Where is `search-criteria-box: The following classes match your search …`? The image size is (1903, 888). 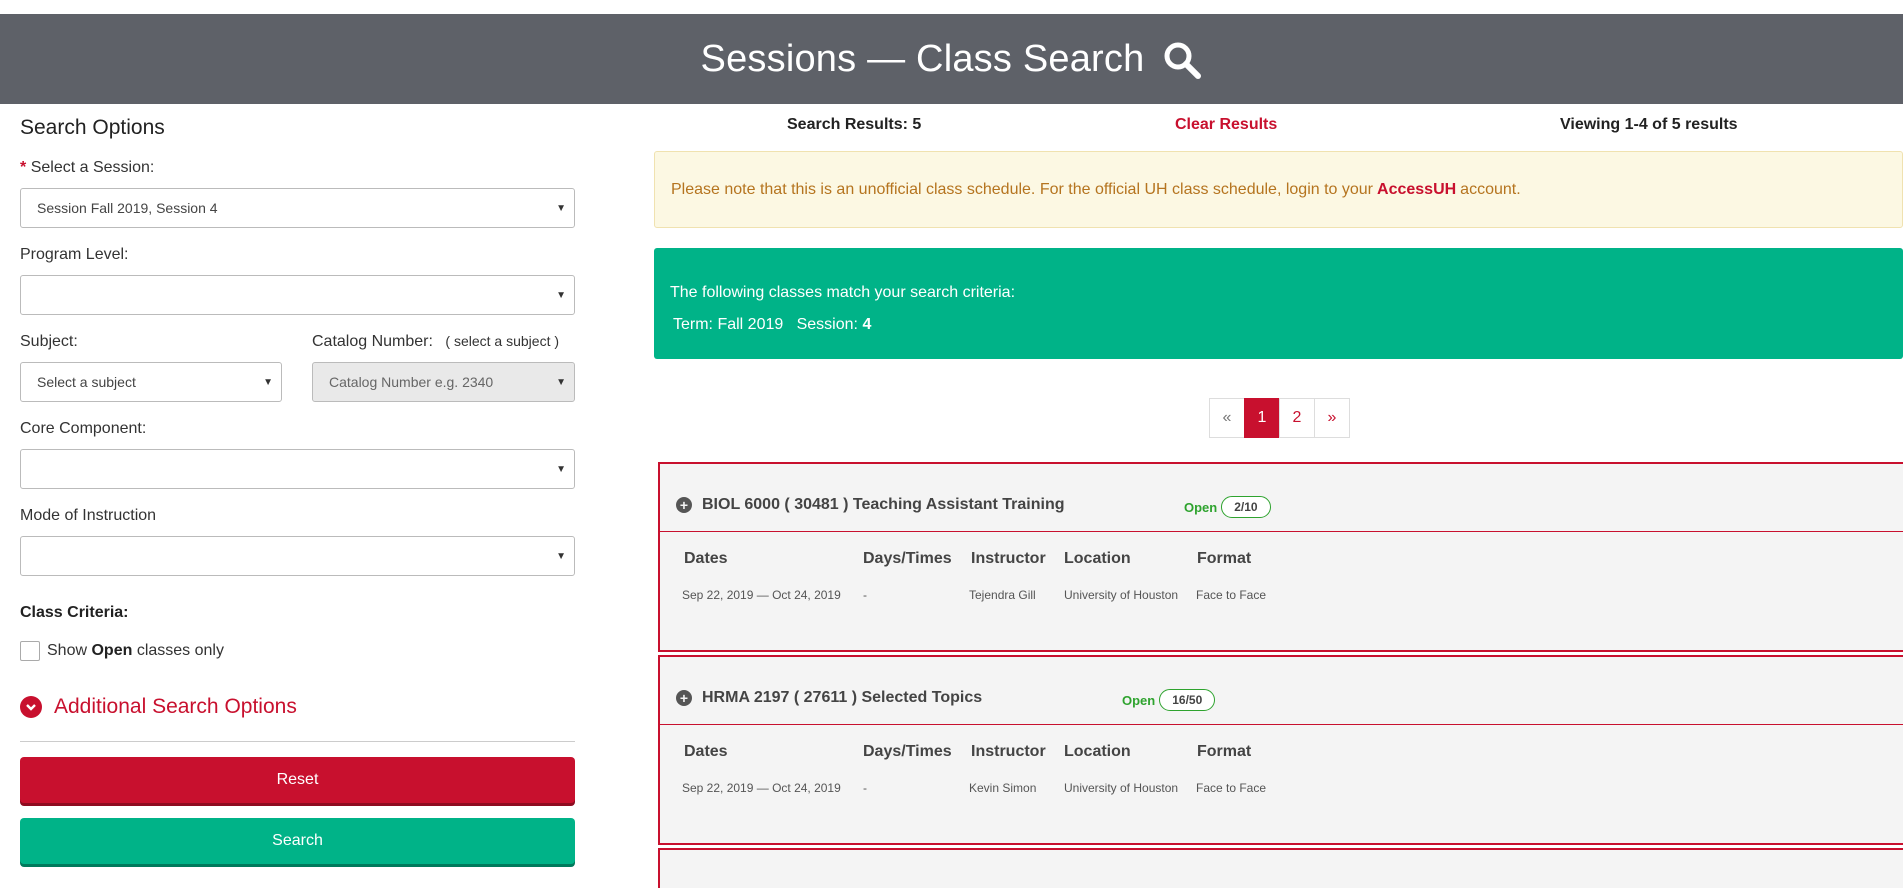
search-criteria-box: The following classes match your search … is located at coordinates (1278, 303).